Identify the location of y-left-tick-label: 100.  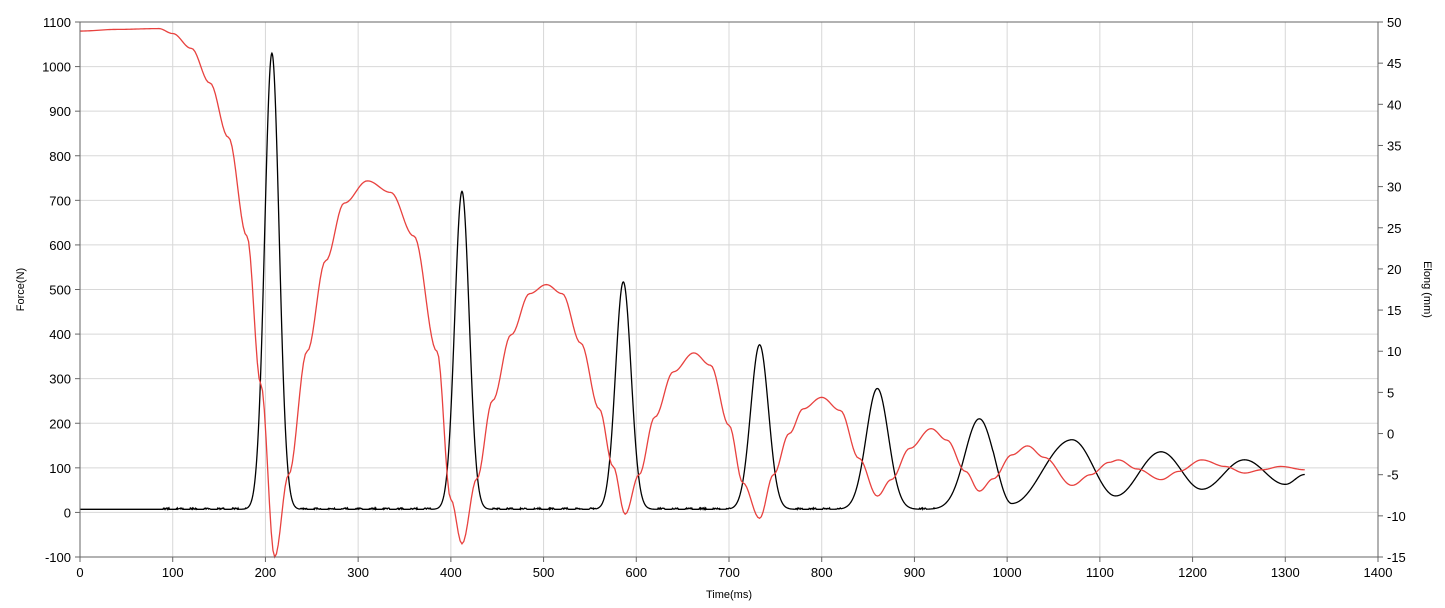
(60, 468).